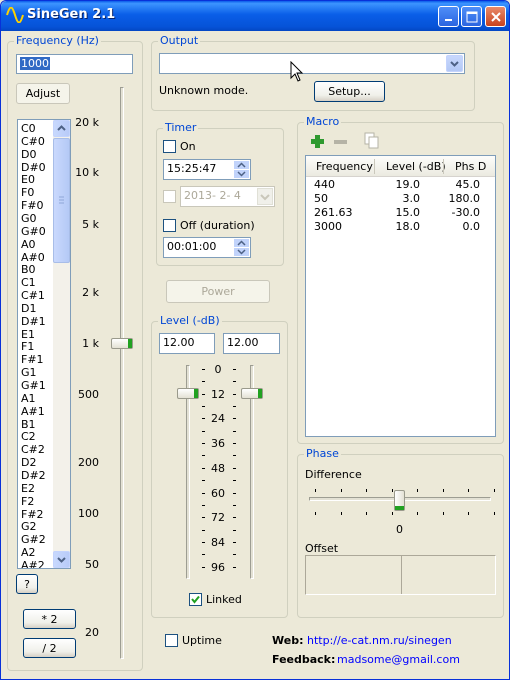  I want to click on note-list-item: B0, so click(28, 270).